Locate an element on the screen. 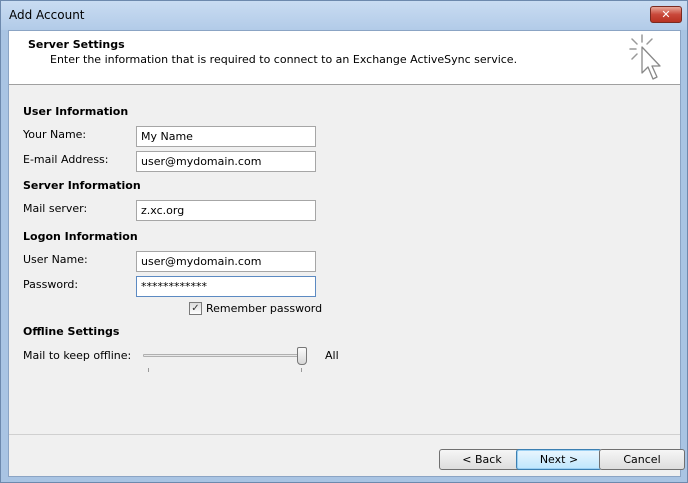 Image resolution: width=688 pixels, height=483 pixels. close-icon: ✕ is located at coordinates (666, 14).